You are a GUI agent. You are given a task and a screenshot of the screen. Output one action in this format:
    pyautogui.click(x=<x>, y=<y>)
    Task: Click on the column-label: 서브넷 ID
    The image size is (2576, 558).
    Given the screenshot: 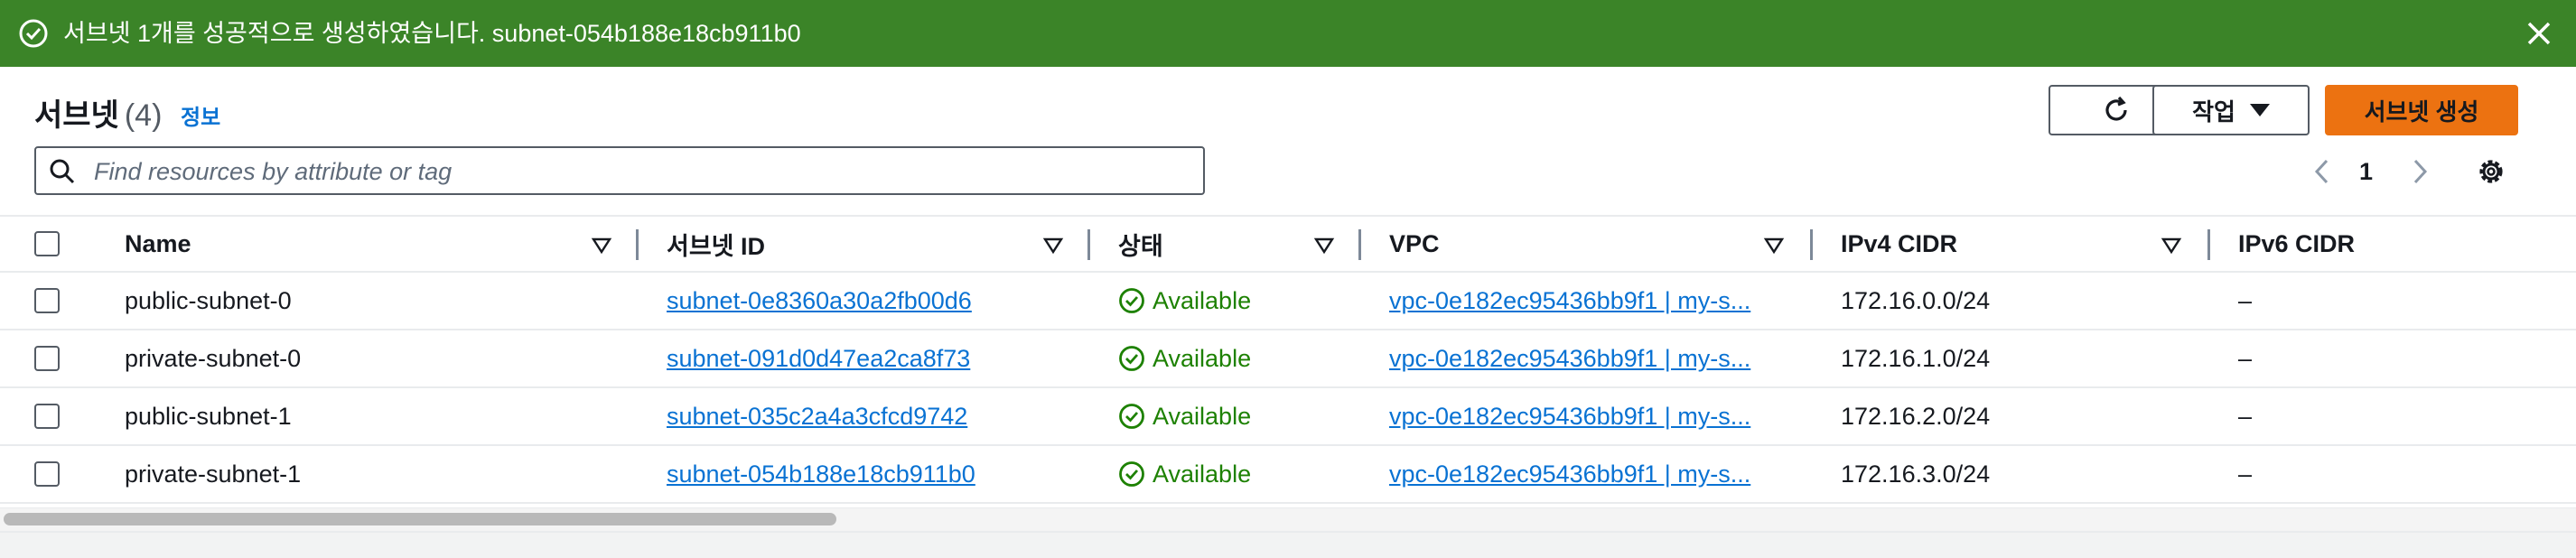 What is the action you would take?
    pyautogui.click(x=716, y=246)
    